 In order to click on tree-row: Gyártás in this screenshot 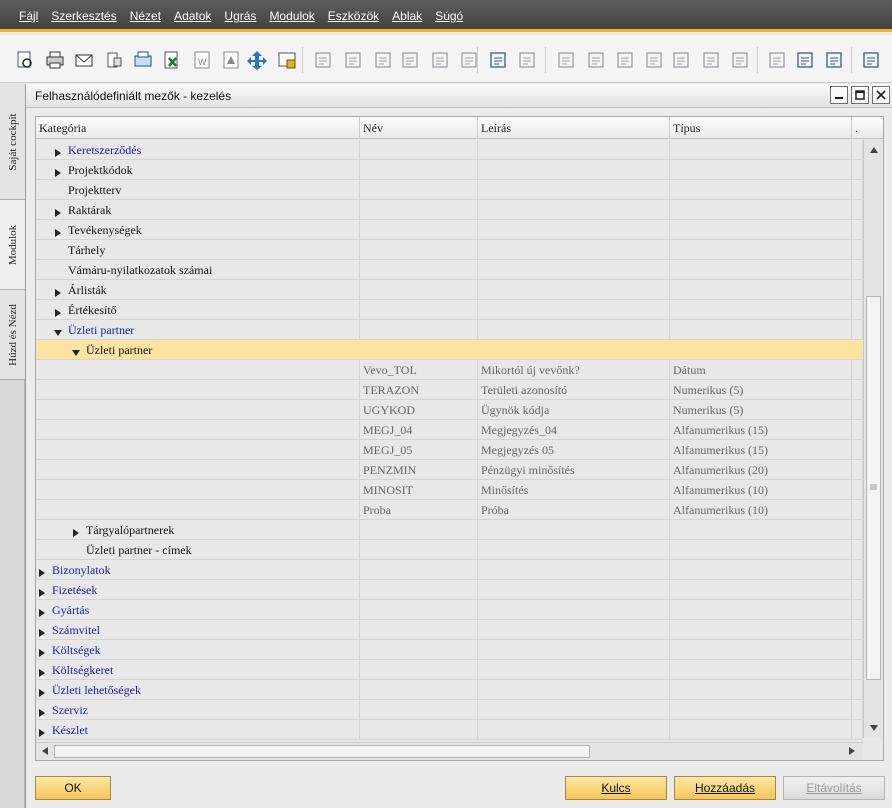, I will do `click(449, 610)`.